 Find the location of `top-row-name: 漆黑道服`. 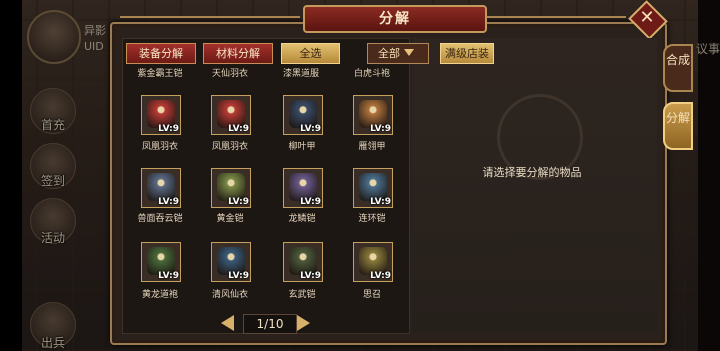

top-row-name: 漆黑道服 is located at coordinates (300, 74).